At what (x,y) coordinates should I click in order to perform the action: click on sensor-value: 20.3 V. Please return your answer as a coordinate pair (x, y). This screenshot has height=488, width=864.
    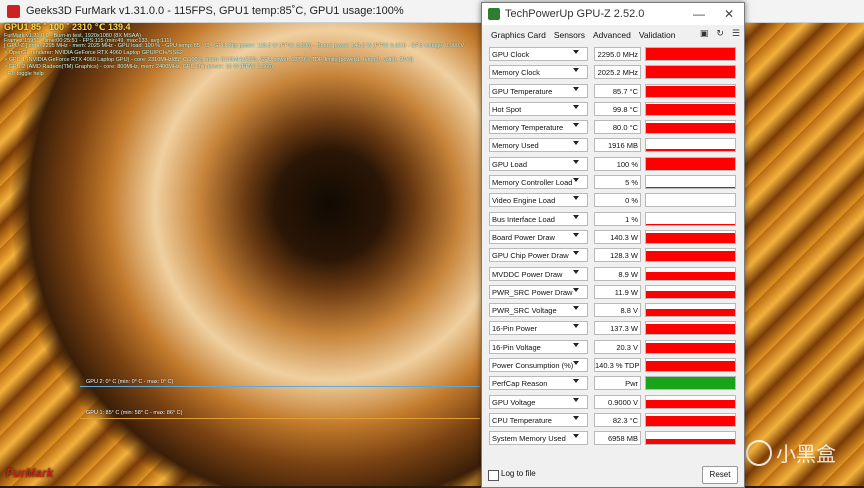
    Looking at the image, I should click on (617, 347).